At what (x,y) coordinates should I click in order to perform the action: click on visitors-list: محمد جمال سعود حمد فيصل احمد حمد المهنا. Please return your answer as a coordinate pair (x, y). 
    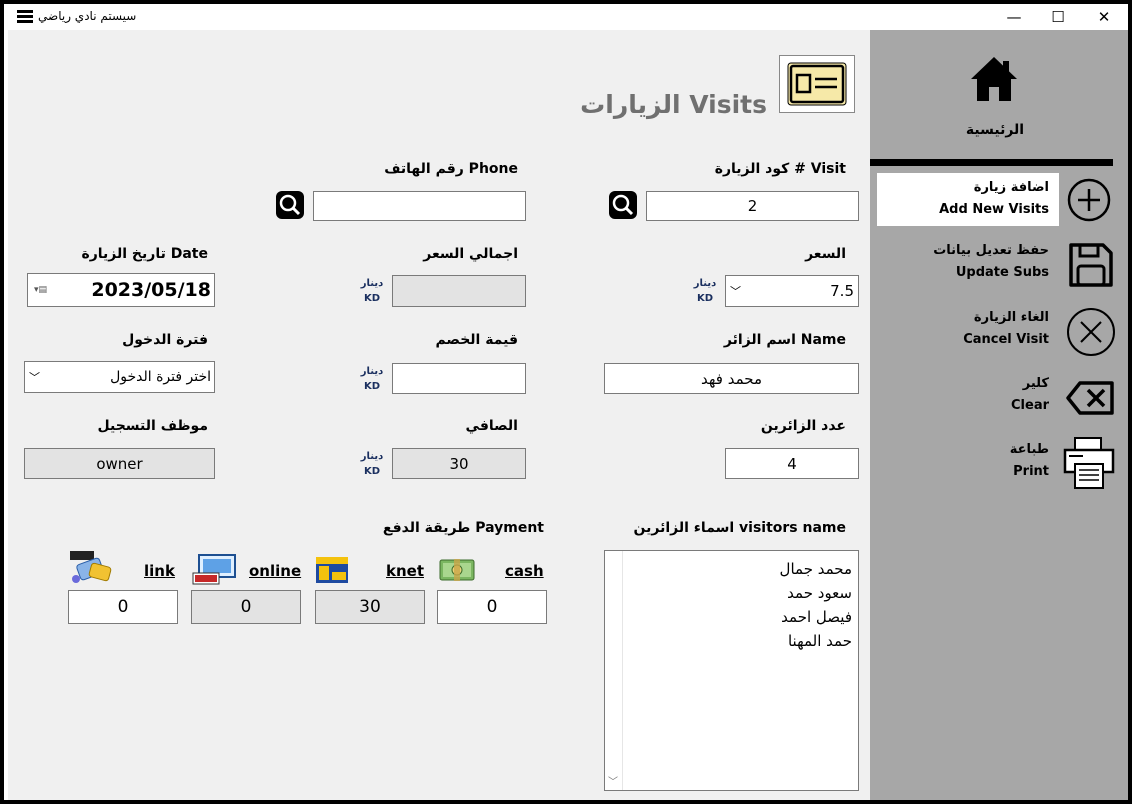
    Looking at the image, I should click on (816, 605).